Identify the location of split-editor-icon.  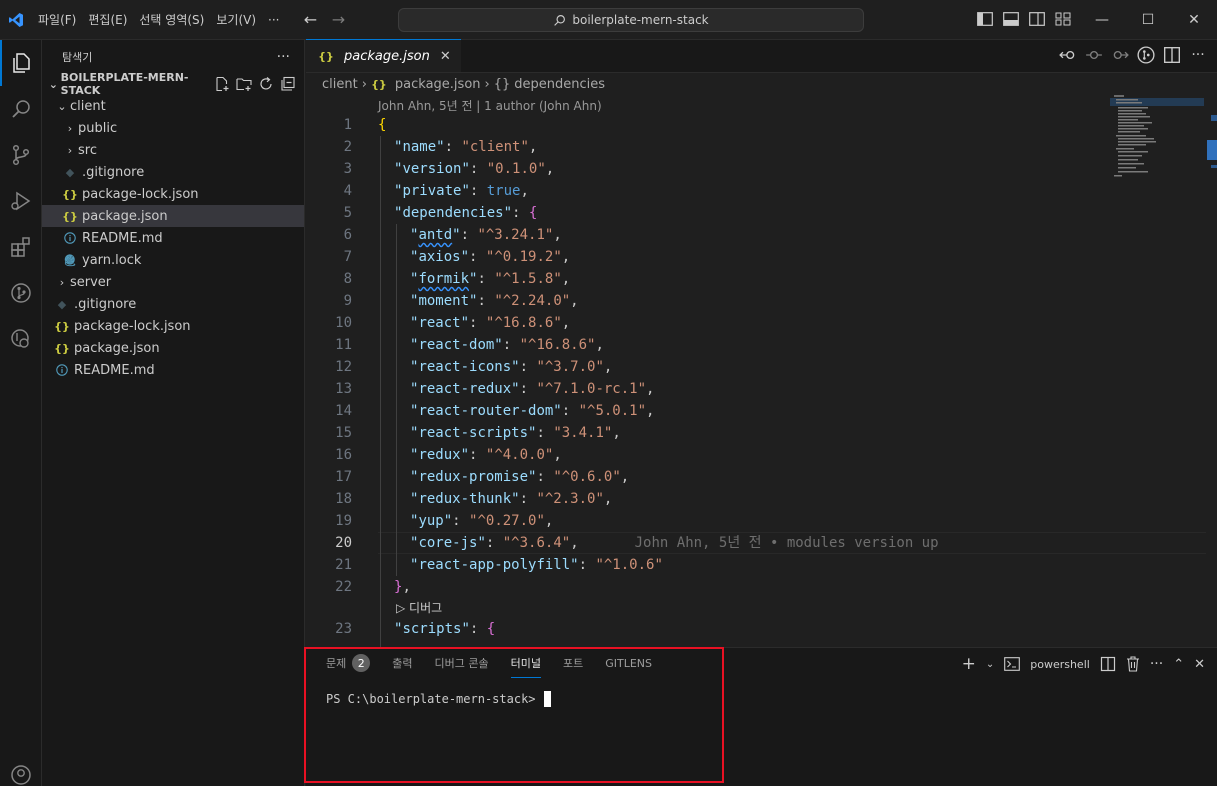
(1172, 55).